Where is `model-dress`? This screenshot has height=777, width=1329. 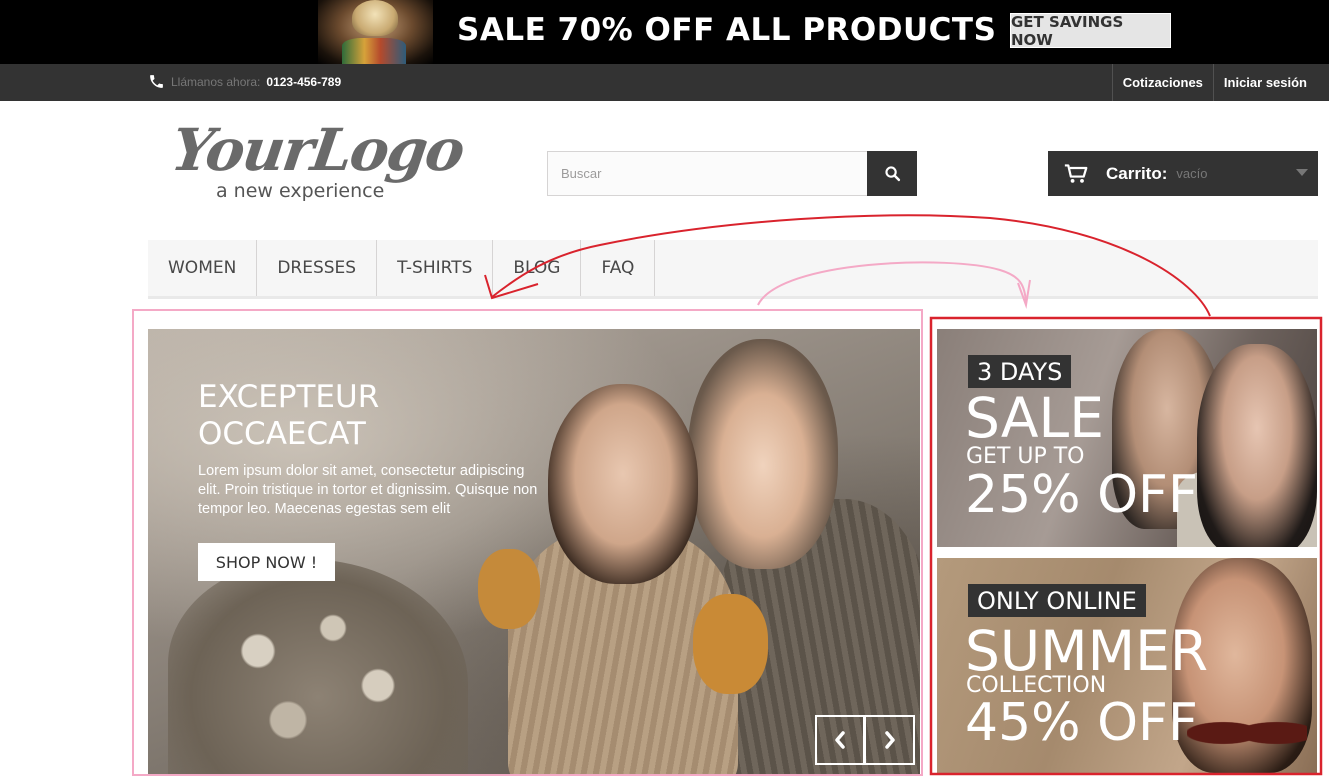 model-dress is located at coordinates (374, 51).